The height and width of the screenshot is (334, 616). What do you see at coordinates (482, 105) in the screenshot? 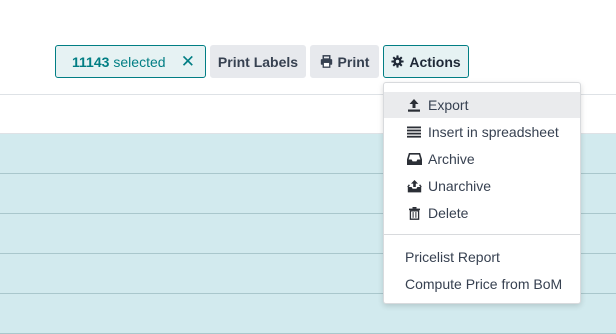
I see `menu-item-export: Export` at bounding box center [482, 105].